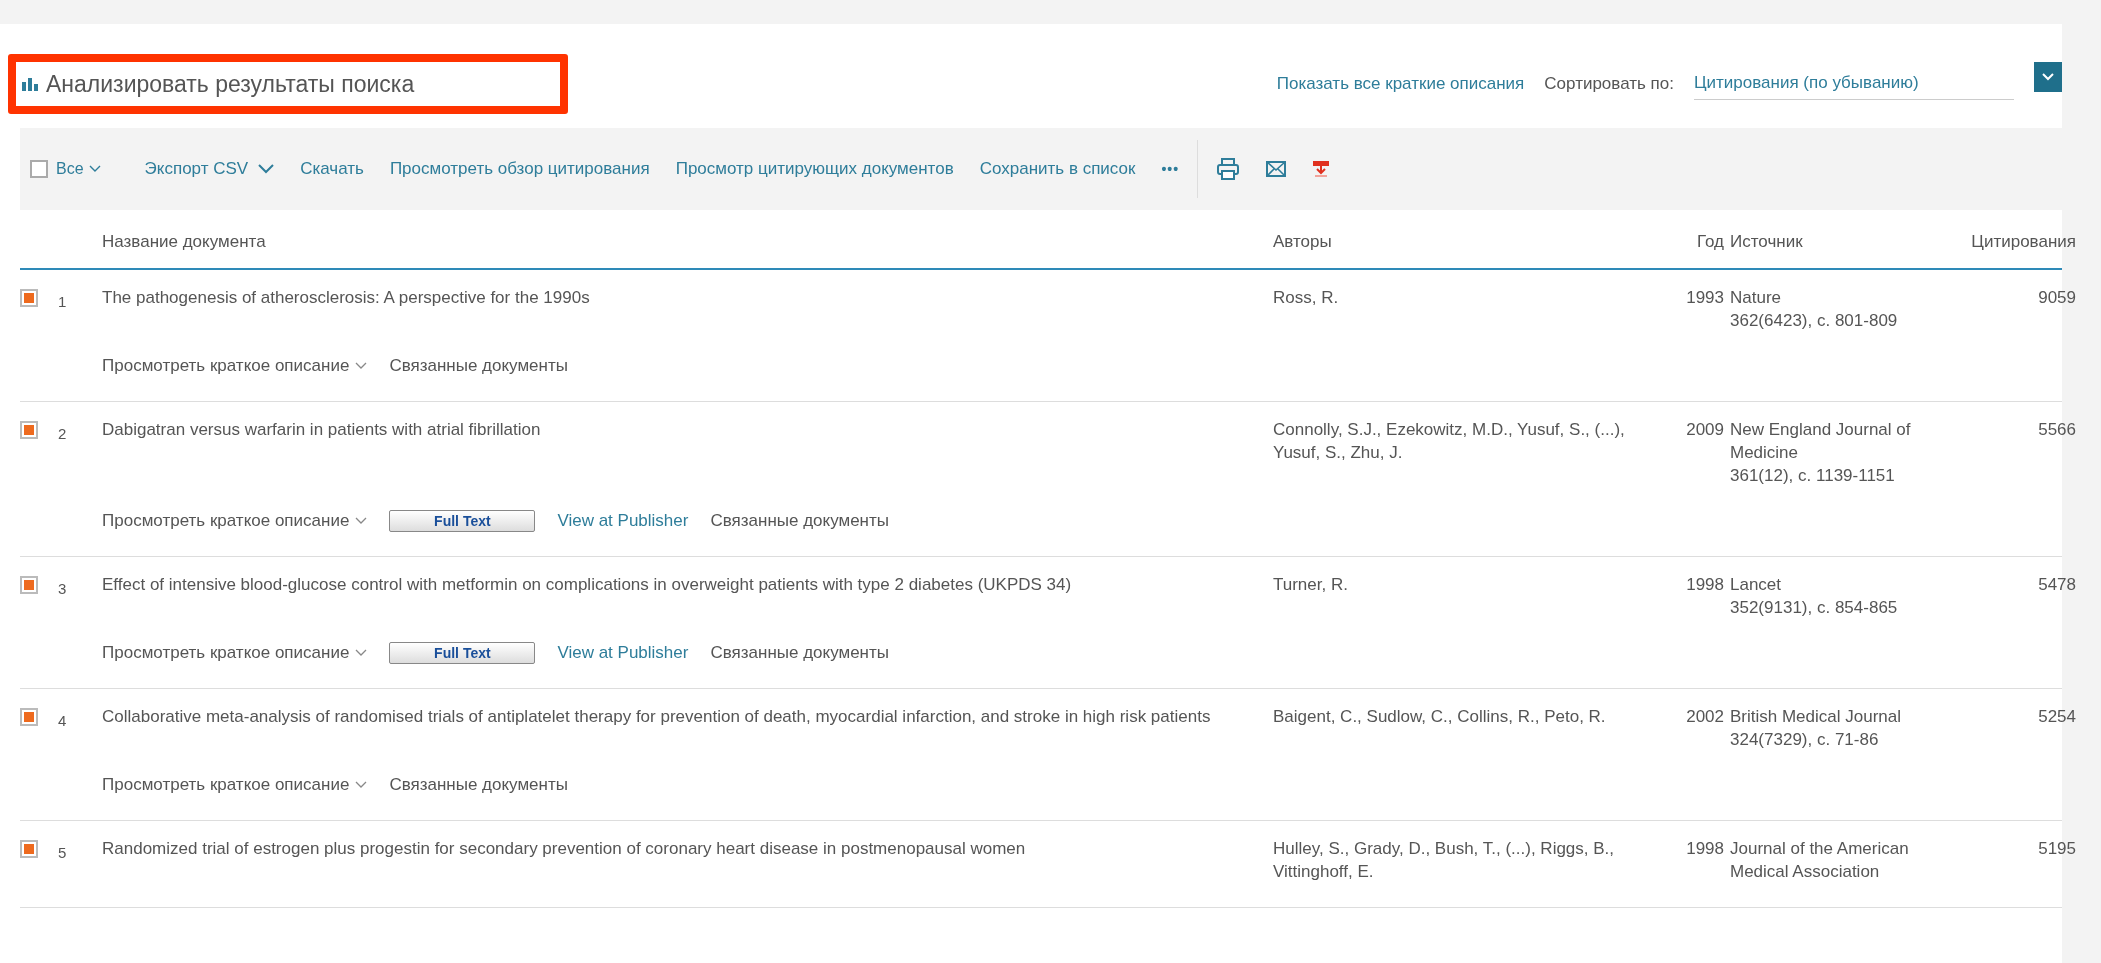  What do you see at coordinates (684, 309) in the screenshot?
I see `document-title-link: The pathogenesis of atherosclerosis: A perspective for the 1990s` at bounding box center [684, 309].